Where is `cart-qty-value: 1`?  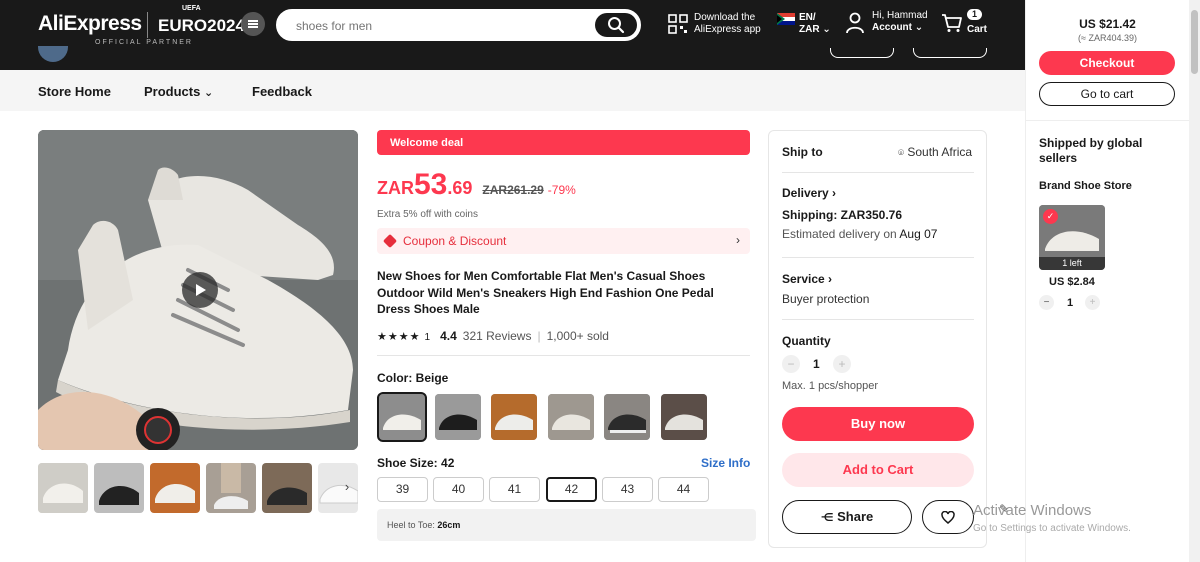
cart-qty-value: 1 is located at coordinates (1070, 303).